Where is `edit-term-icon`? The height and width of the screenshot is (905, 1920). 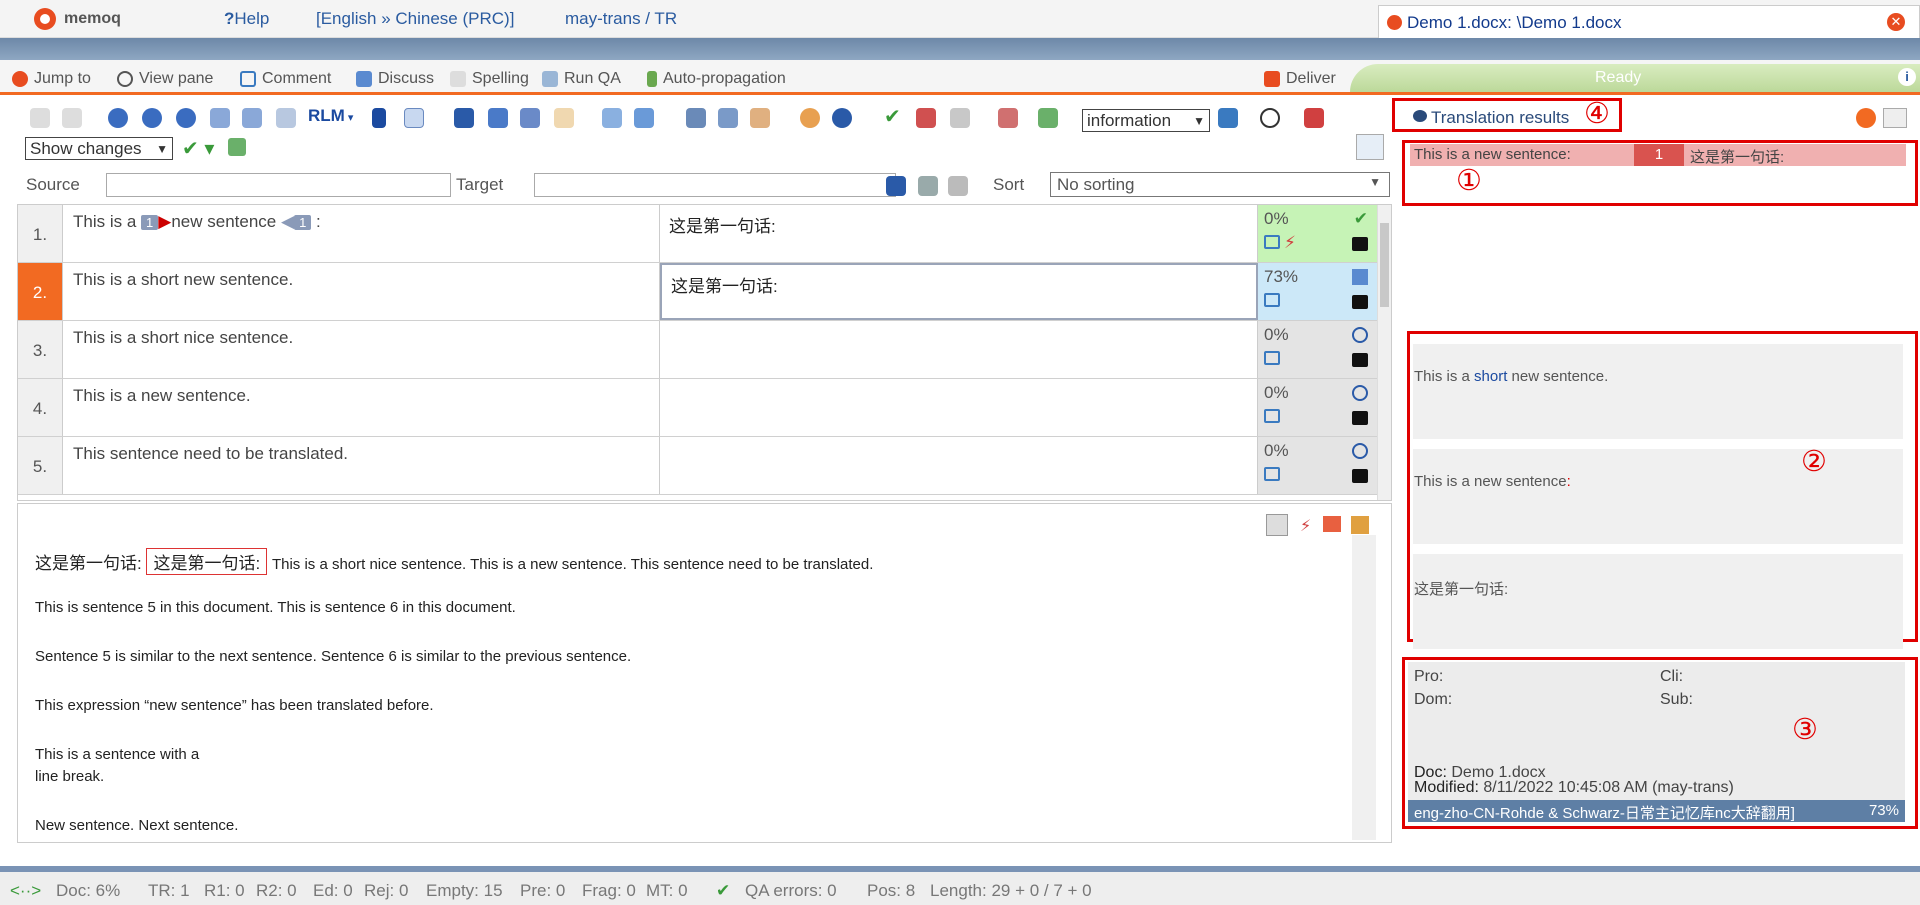 edit-term-icon is located at coordinates (644, 118).